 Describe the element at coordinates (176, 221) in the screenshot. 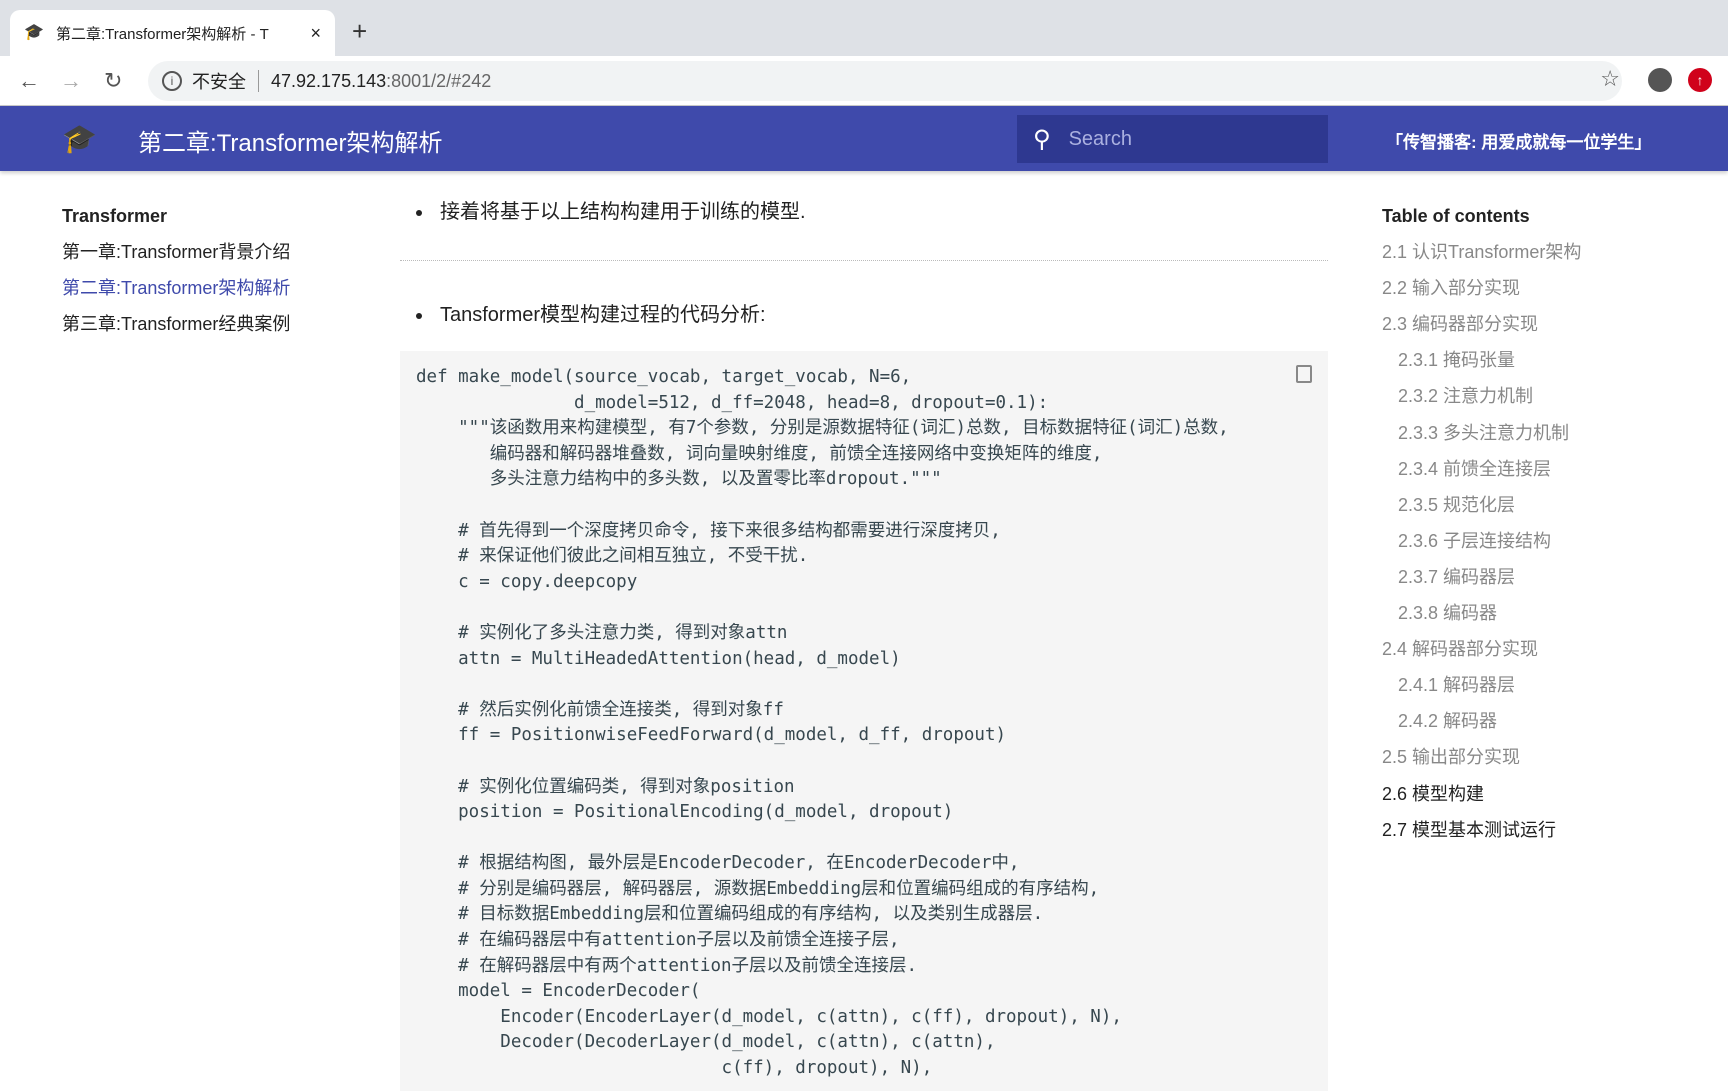

I see `sidebar-heading: Transformer` at that location.